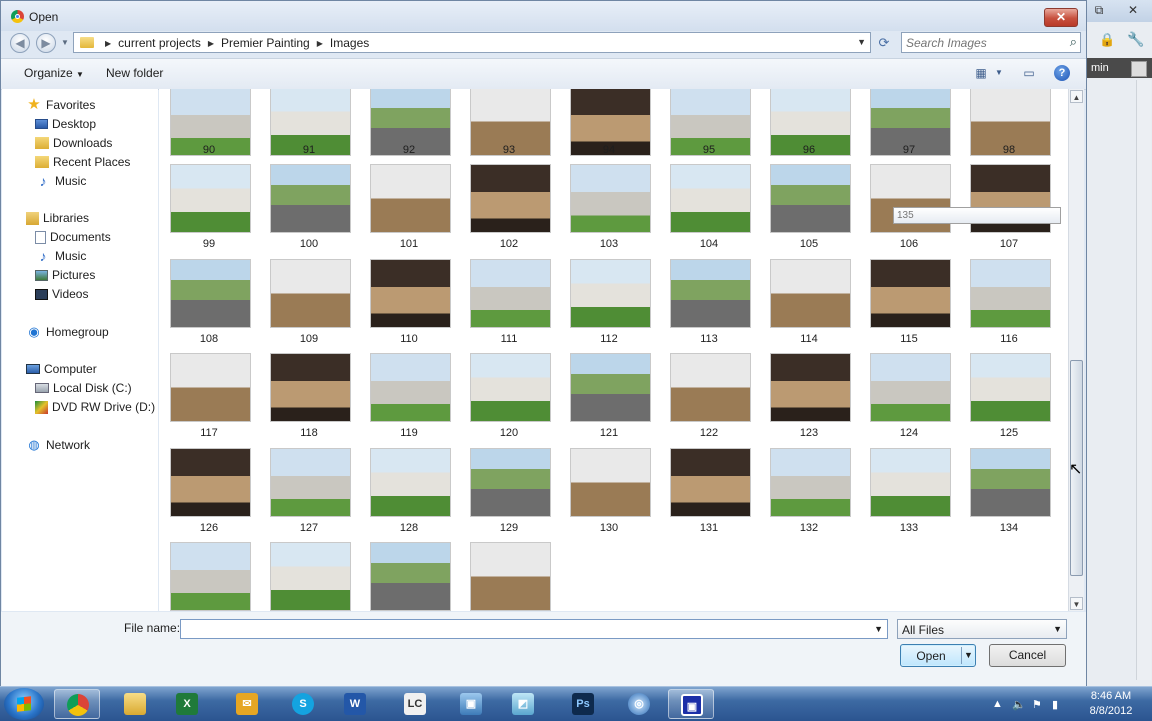 This screenshot has width=1152, height=721. I want to click on scroll-down-icon: ▼, so click(1076, 603).